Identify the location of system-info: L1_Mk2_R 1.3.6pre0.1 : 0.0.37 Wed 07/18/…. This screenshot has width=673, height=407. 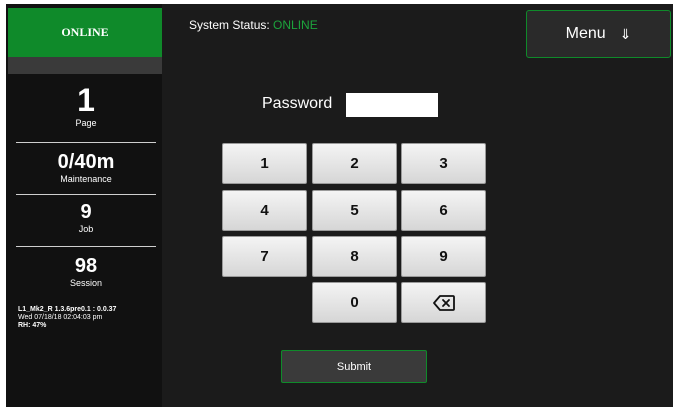
(88, 318).